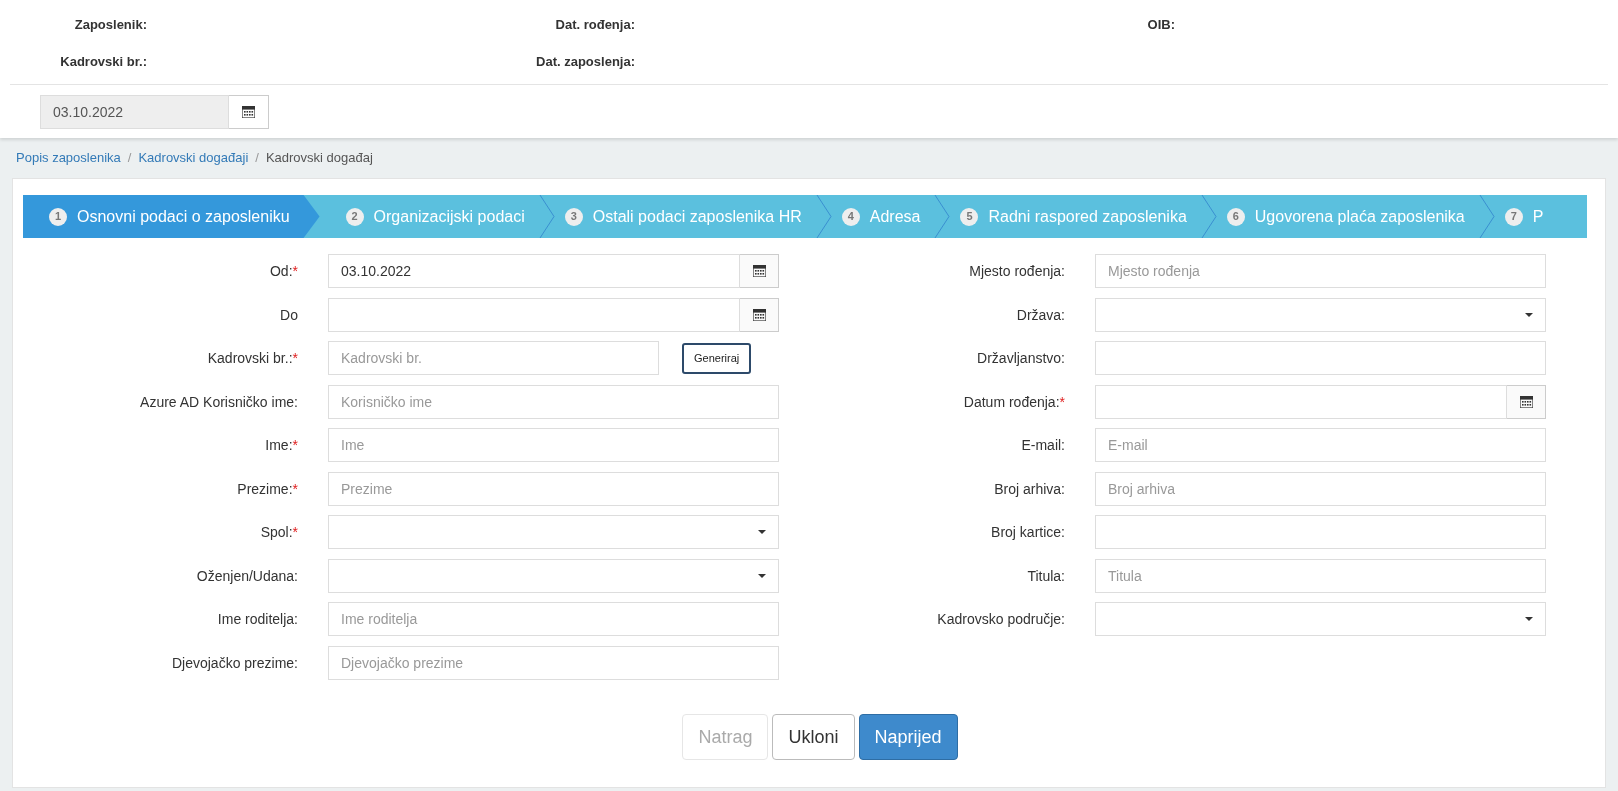 This screenshot has width=1618, height=791. What do you see at coordinates (103, 61) in the screenshot?
I see `header-label: Kadrovski br.:` at bounding box center [103, 61].